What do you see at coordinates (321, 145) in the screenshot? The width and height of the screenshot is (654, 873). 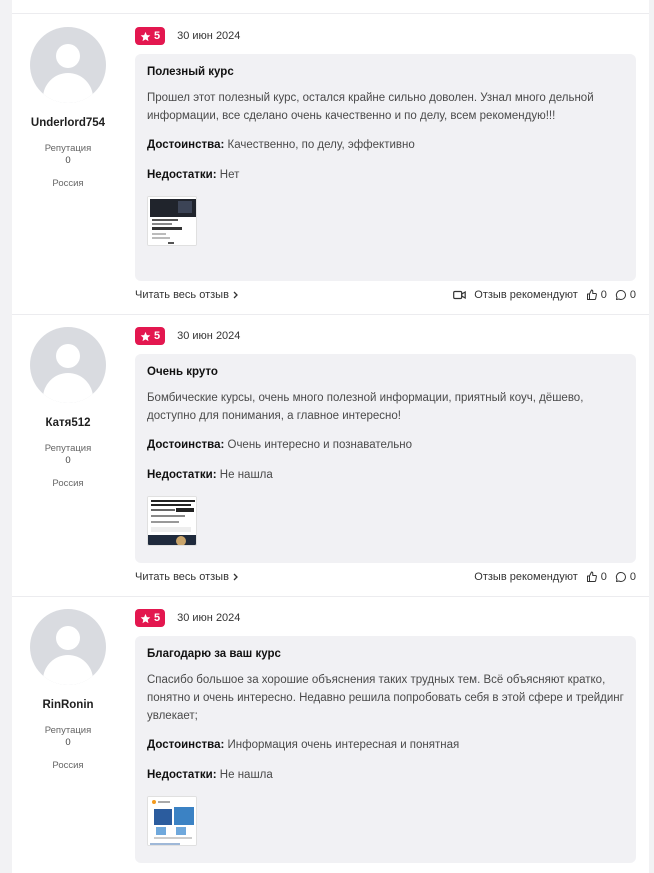 I see `pros-text: Качественно, по делу, эффективно` at bounding box center [321, 145].